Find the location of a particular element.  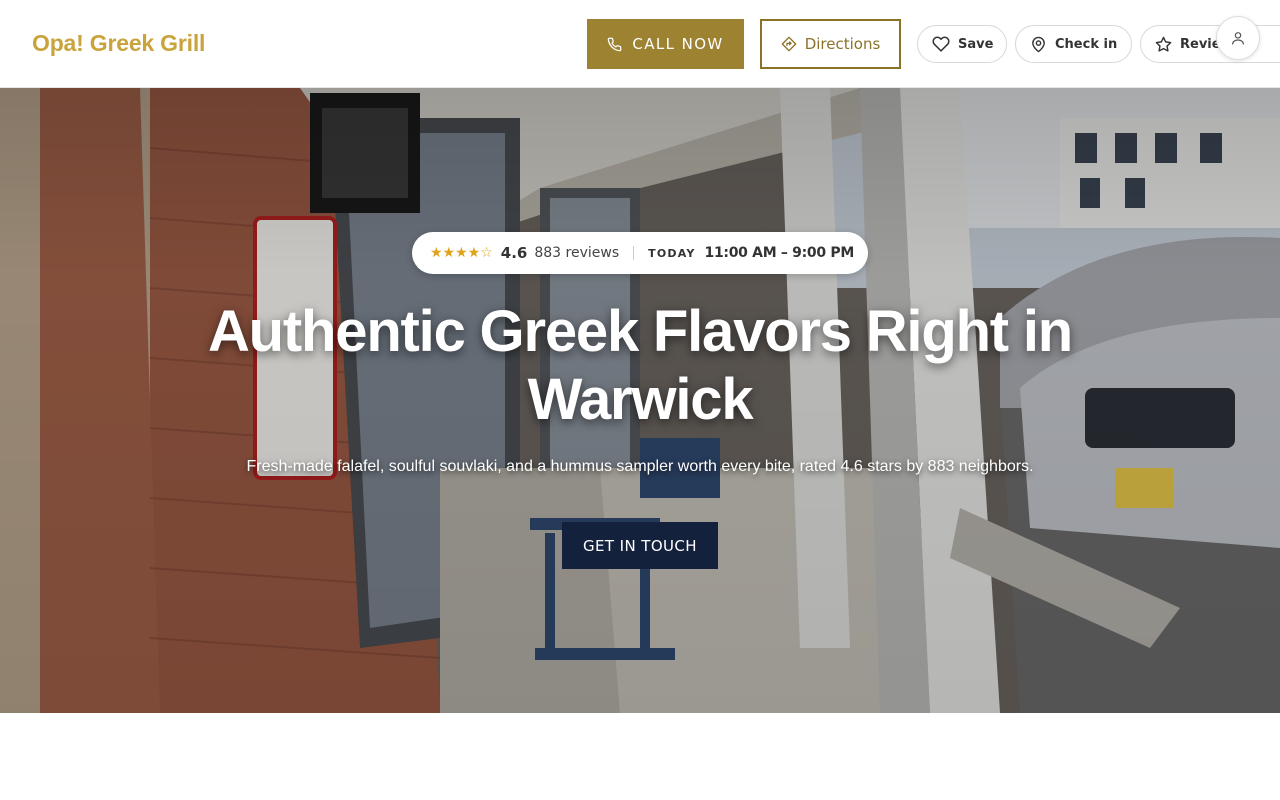

today-label: TODAY is located at coordinates (672, 253).